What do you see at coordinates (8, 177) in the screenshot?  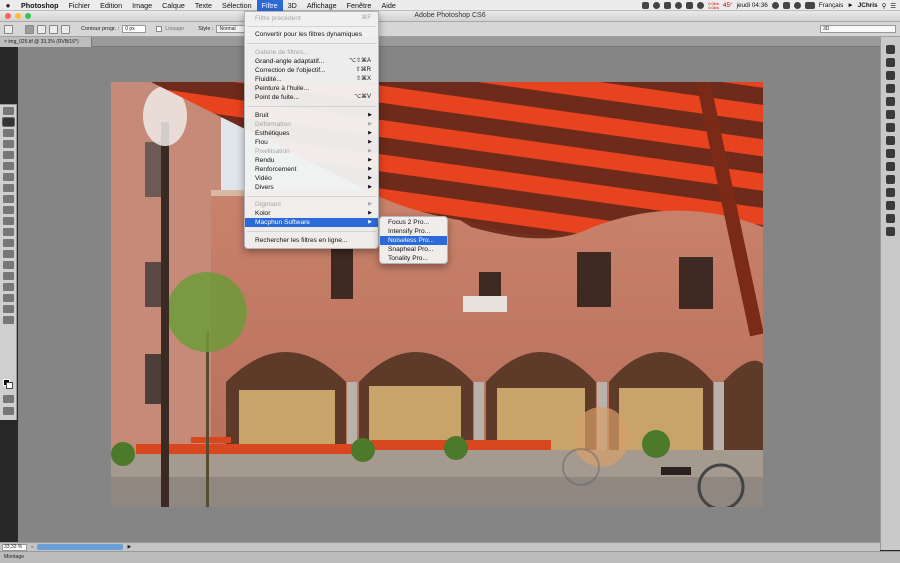 I see `healing-brush-tool-icon` at bounding box center [8, 177].